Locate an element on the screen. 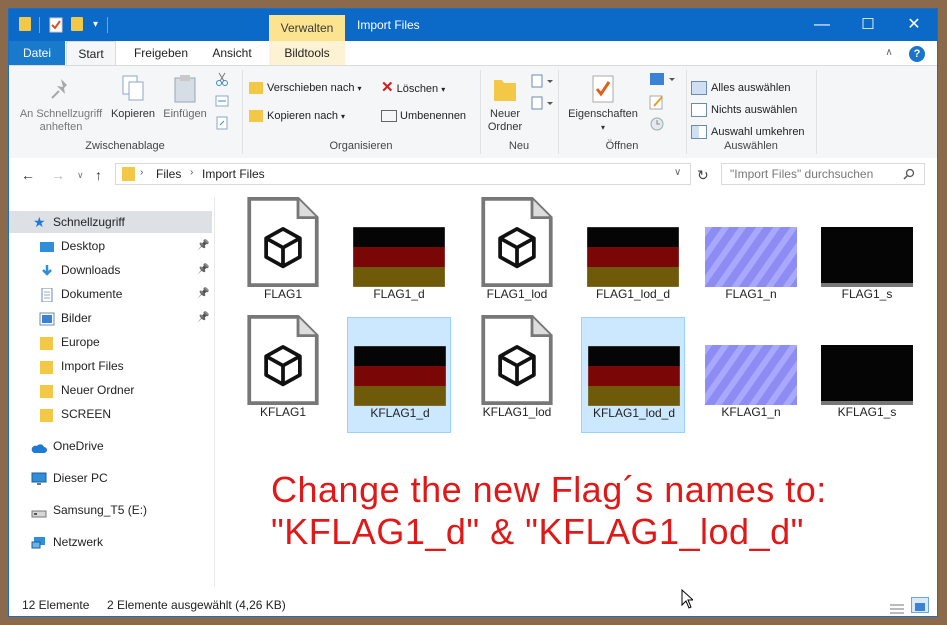 Image resolution: width=947 pixels, height=625 pixels. tab-datei: Datei is located at coordinates (37, 53).